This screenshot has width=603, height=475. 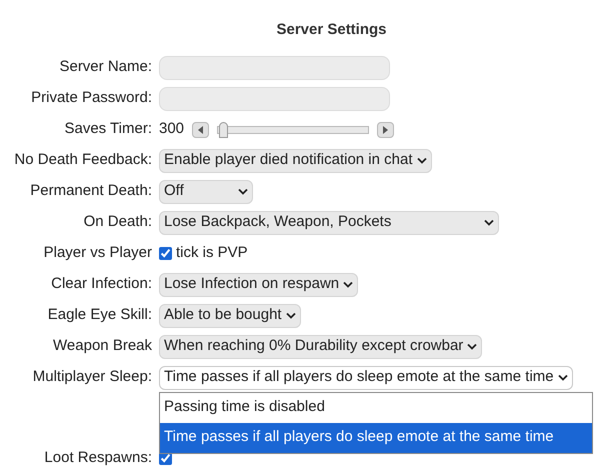 What do you see at coordinates (98, 458) in the screenshot?
I see `field-label: Loot Respawns:` at bounding box center [98, 458].